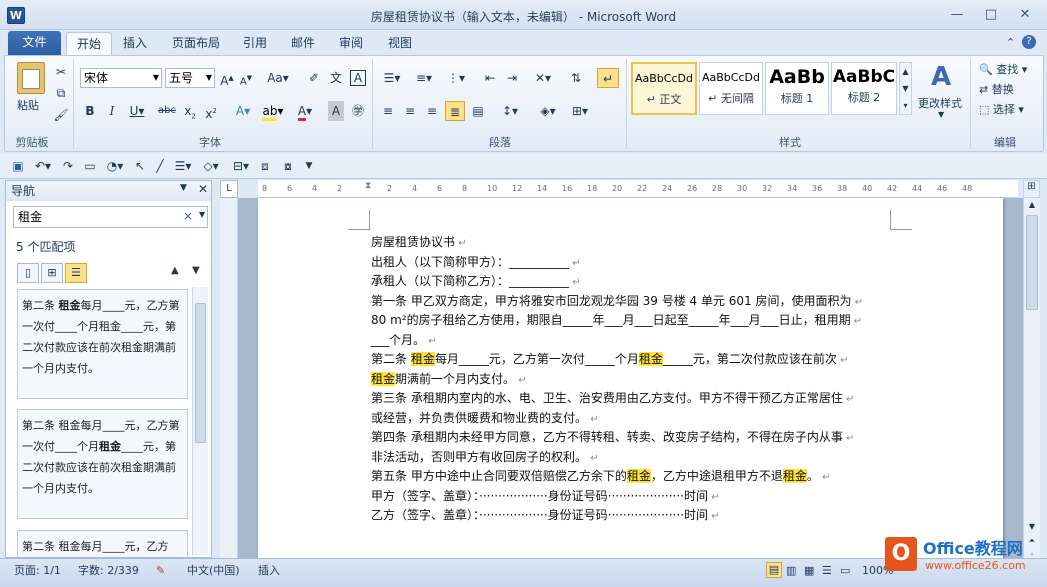 The width and height of the screenshot is (1047, 587). I want to click on minimize-button: —, so click(957, 15).